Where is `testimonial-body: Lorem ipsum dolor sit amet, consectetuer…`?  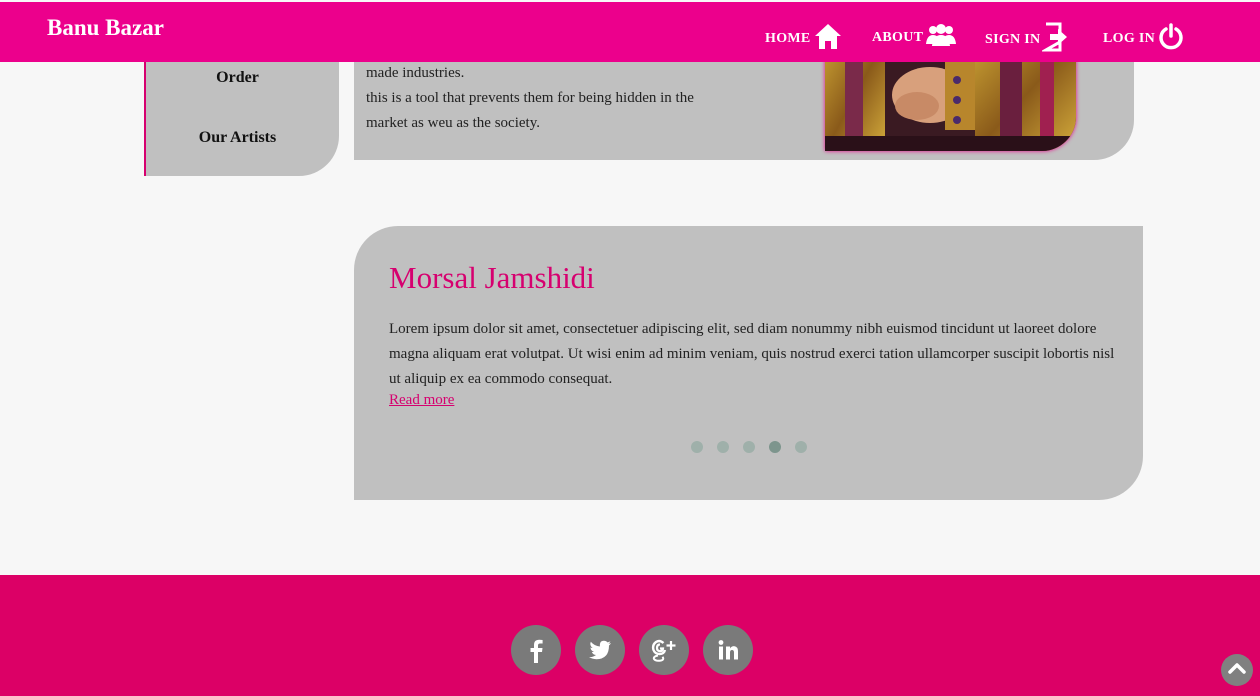 testimonial-body: Lorem ipsum dolor sit amet, consectetuer… is located at coordinates (752, 354).